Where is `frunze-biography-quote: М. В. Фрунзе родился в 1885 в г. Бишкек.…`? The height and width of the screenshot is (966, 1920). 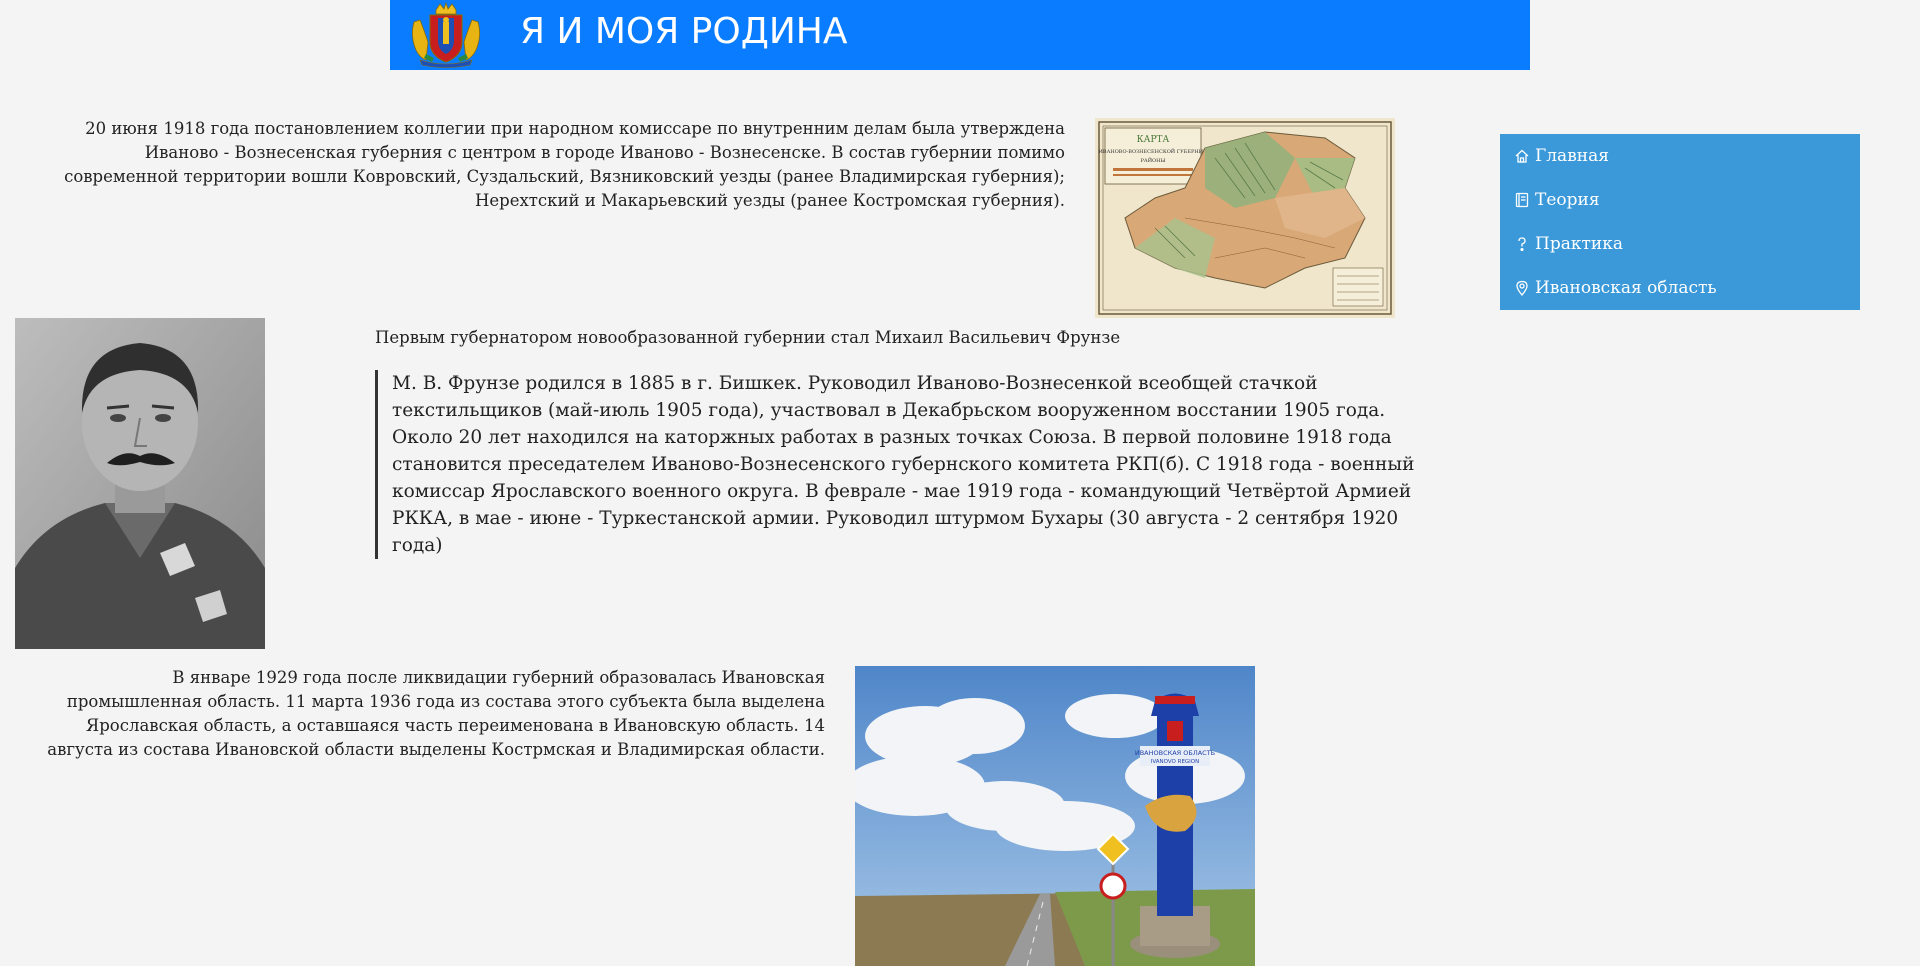 frunze-biography-quote: М. В. Фрунзе родился в 1885 в г. Бишкек.… is located at coordinates (911, 464).